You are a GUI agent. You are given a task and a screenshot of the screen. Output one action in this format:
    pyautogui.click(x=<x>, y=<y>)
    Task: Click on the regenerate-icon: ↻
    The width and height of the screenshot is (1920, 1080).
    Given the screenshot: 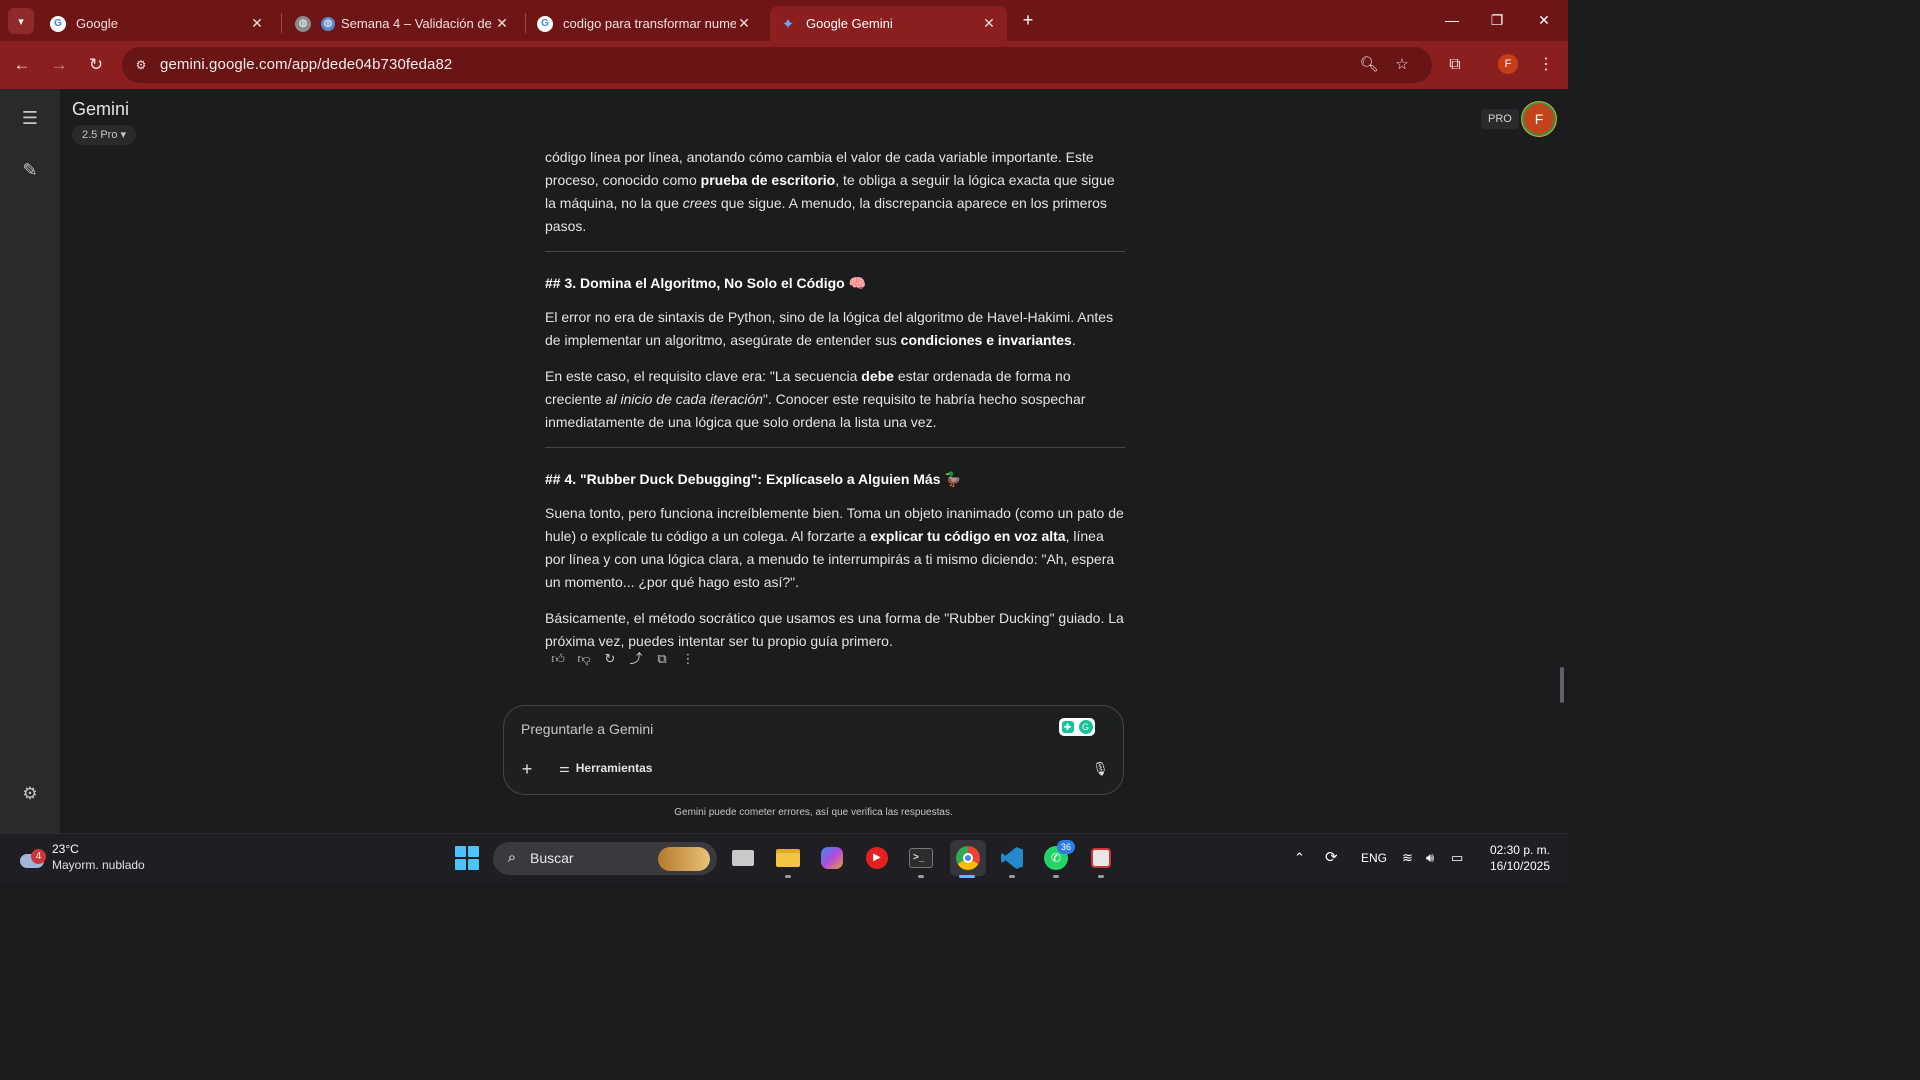 What is the action you would take?
    pyautogui.click(x=610, y=659)
    